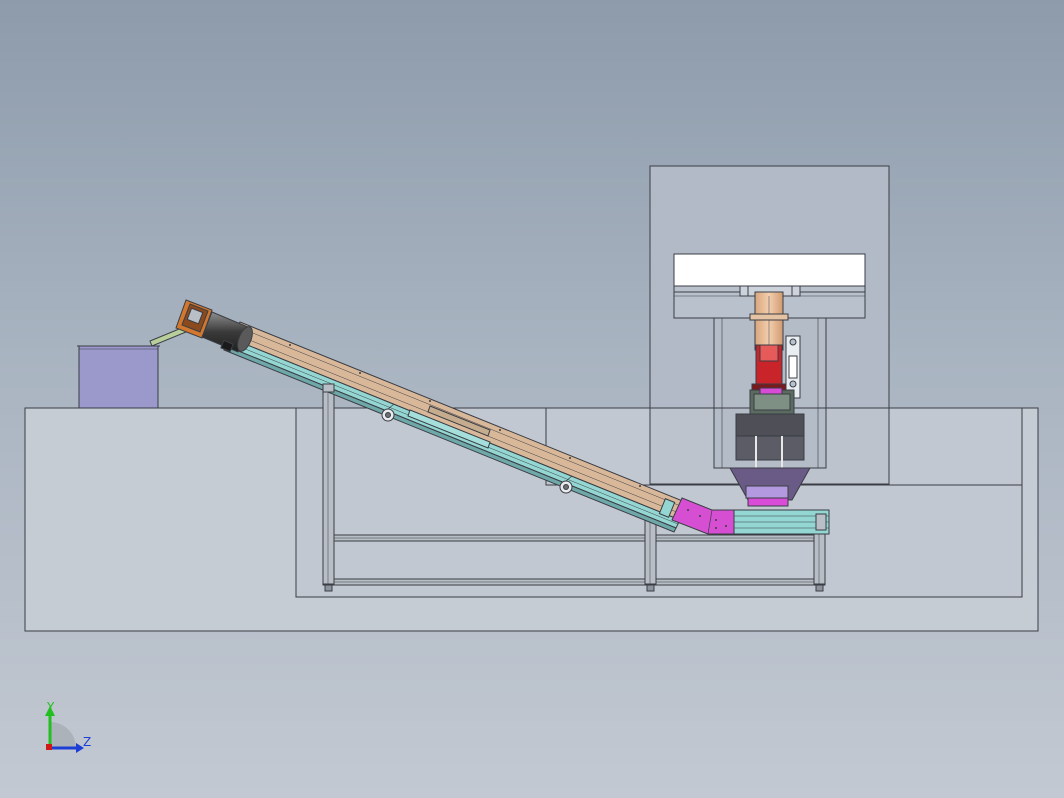 This screenshot has width=1064, height=798. I want to click on leg-left, so click(328, 484).